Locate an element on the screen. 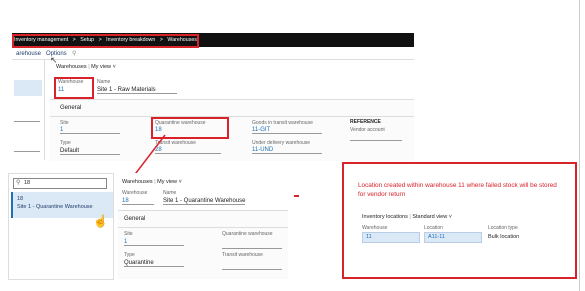 The height and width of the screenshot is (291, 585). vendor-account-field is located at coordinates (376, 140).